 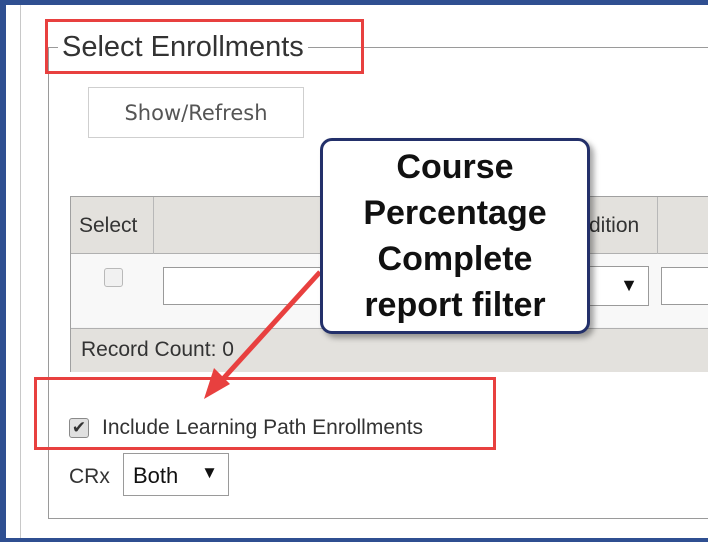 What do you see at coordinates (196, 112) in the screenshot?
I see `show-refresh-button: Show/Refresh` at bounding box center [196, 112].